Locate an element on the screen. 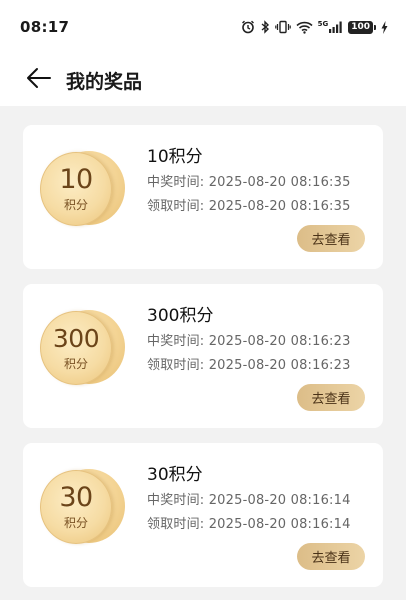  back-button is located at coordinates (39, 80).